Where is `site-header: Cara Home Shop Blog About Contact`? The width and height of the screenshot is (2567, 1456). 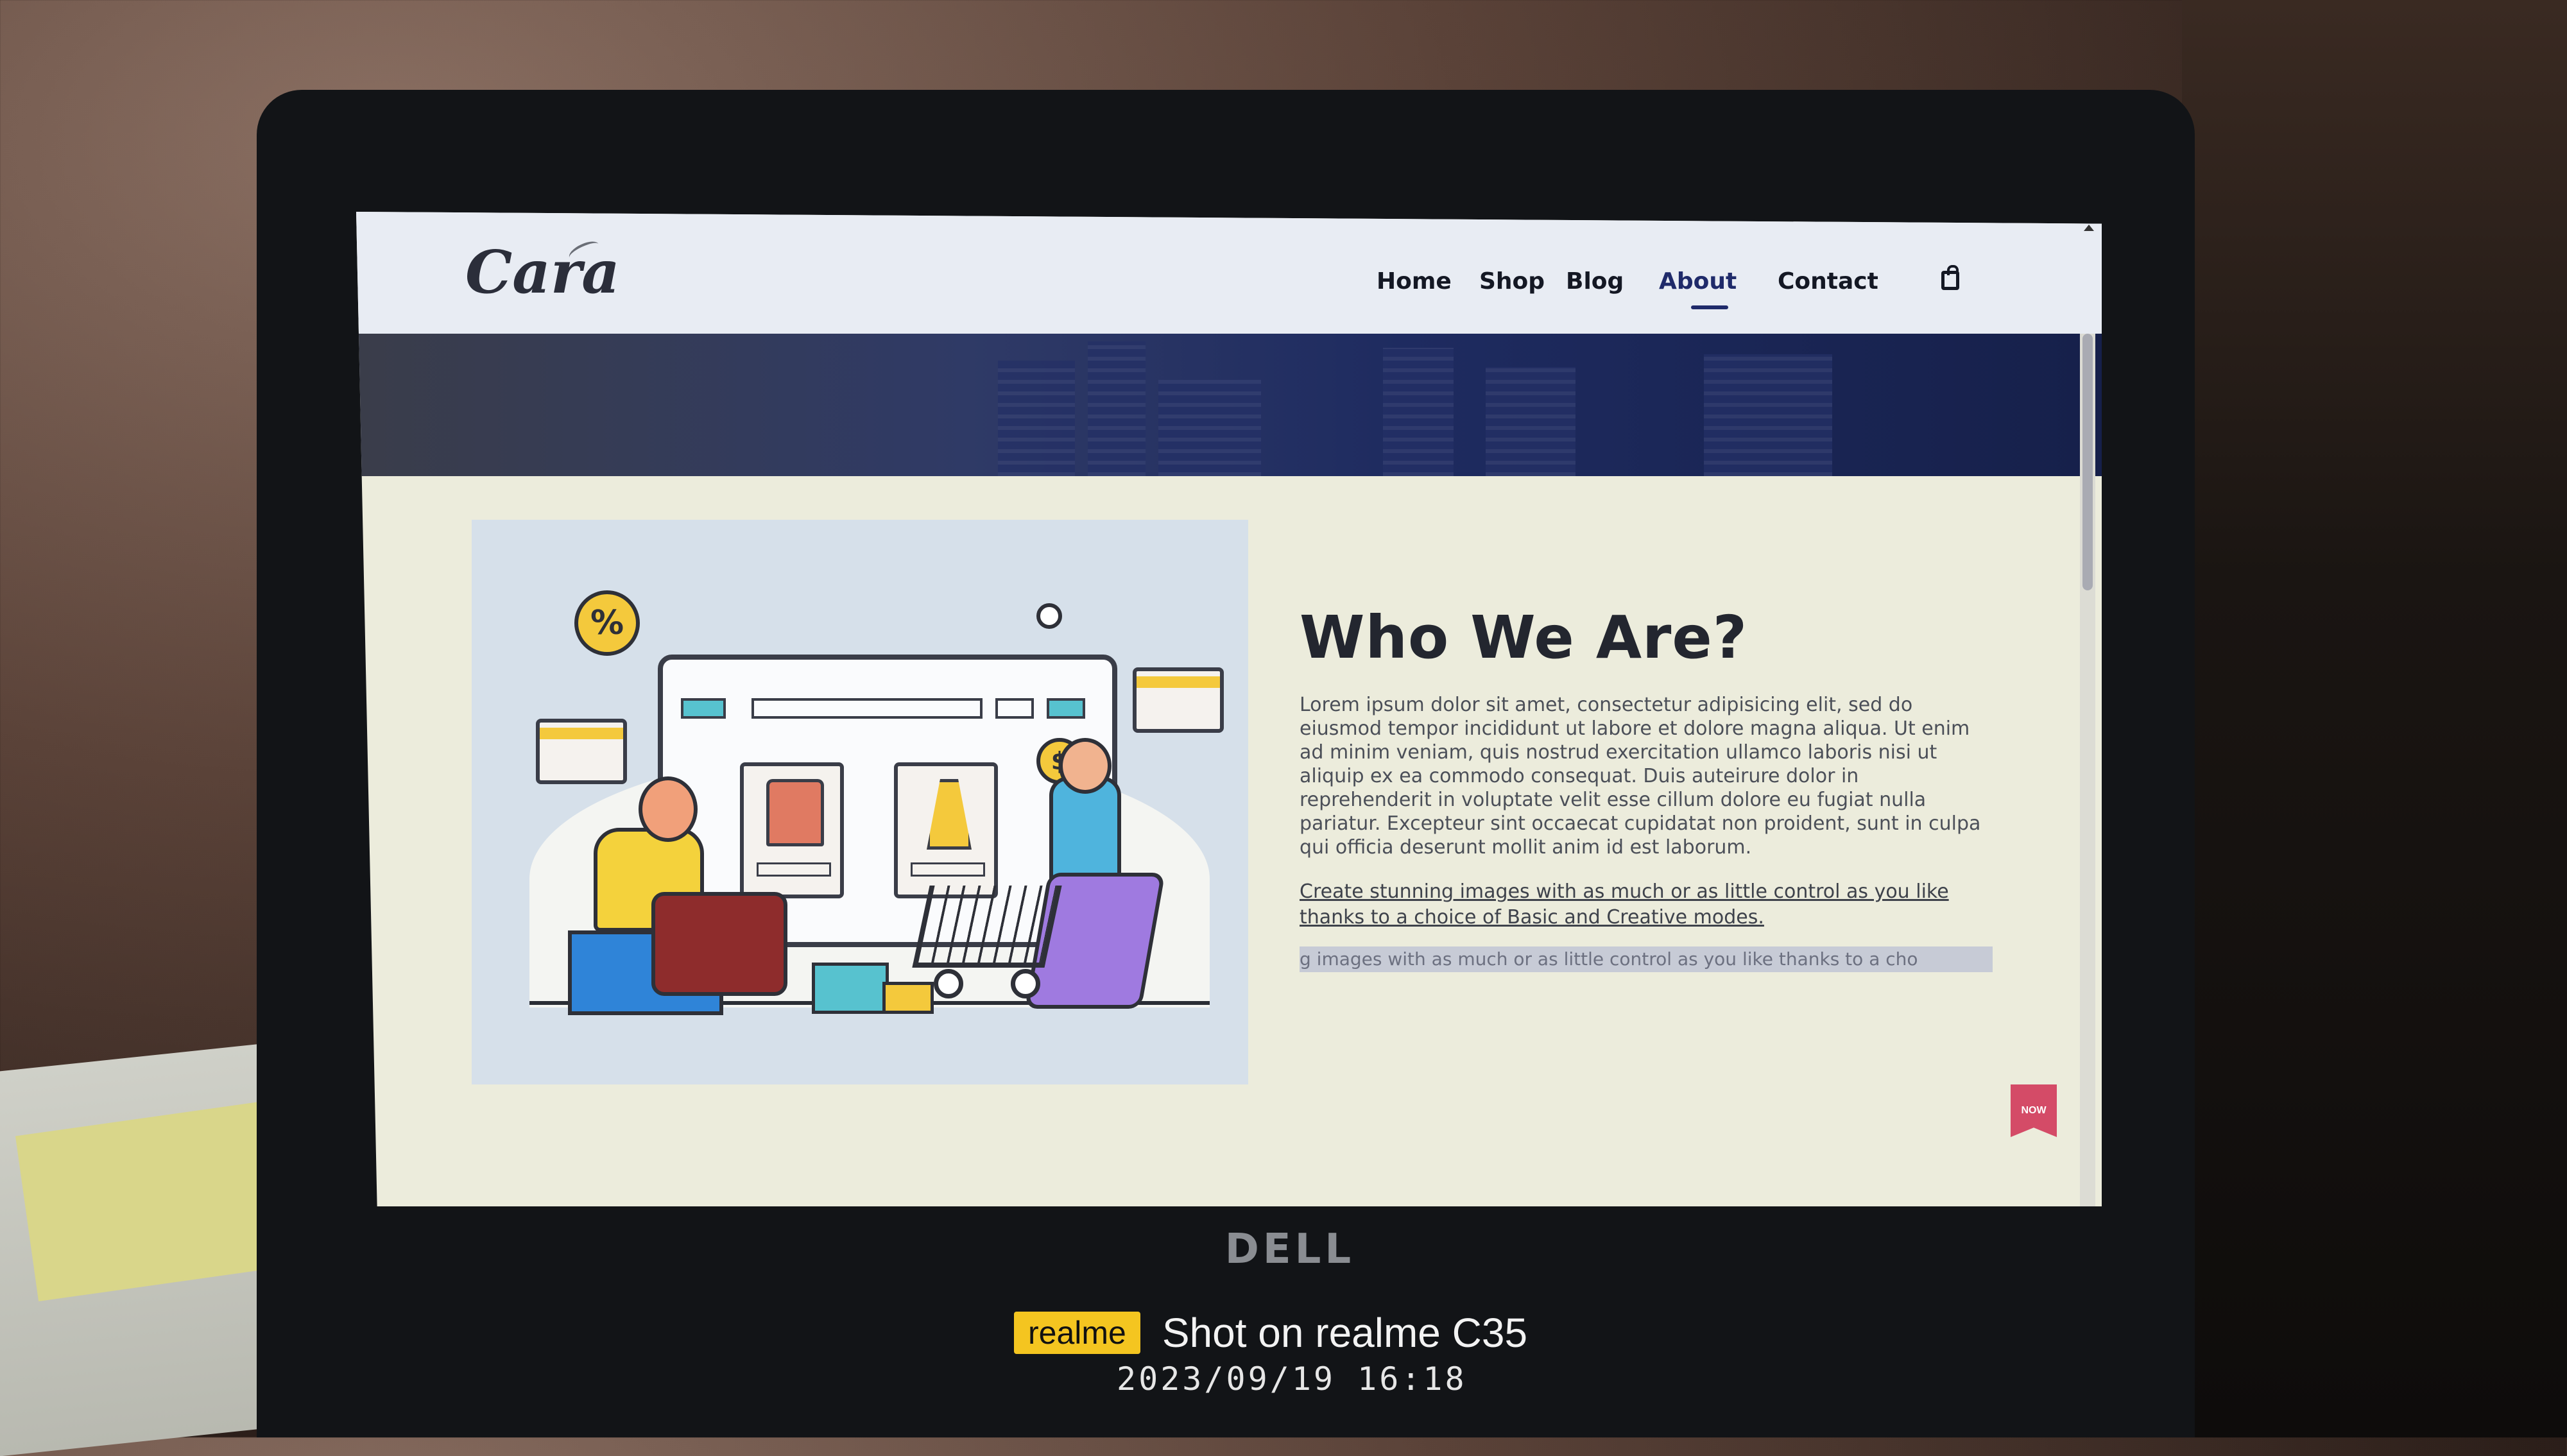 site-header: Cara Home Shop Blog About Contact is located at coordinates (1229, 273).